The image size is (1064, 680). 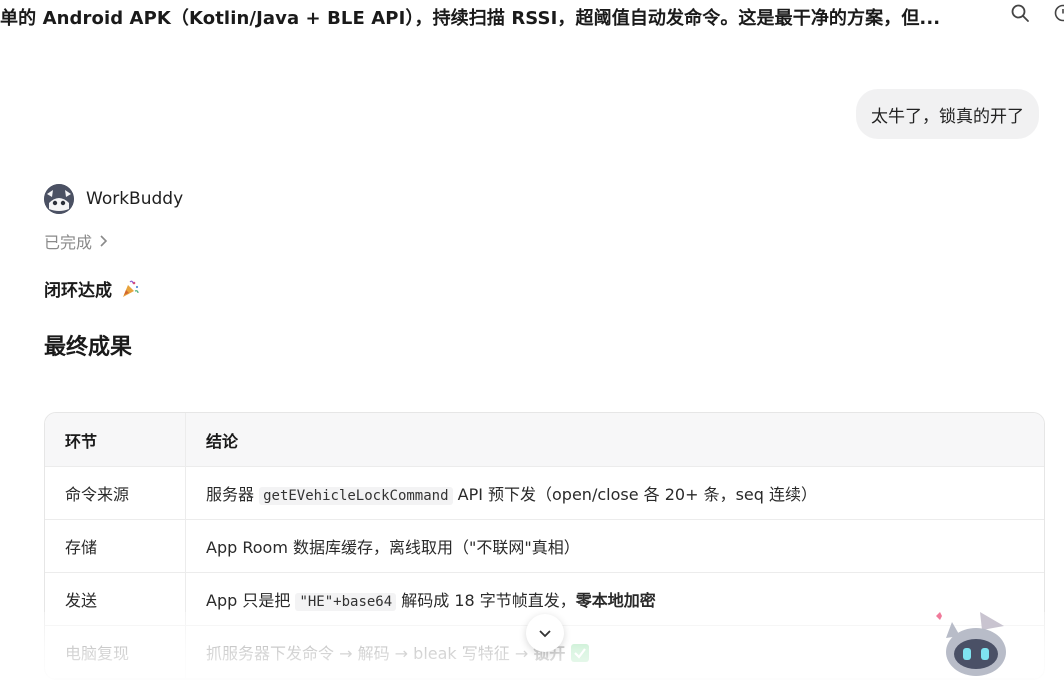 I want to click on chevron-right-icon, so click(x=104, y=241).